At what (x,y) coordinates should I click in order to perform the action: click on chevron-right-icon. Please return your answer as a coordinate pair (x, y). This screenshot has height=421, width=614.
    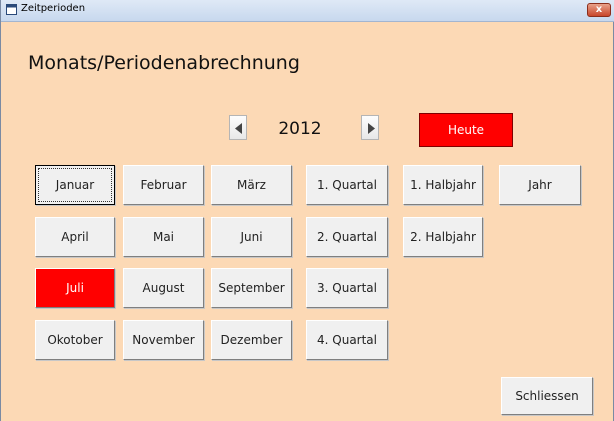
    Looking at the image, I should click on (371, 128).